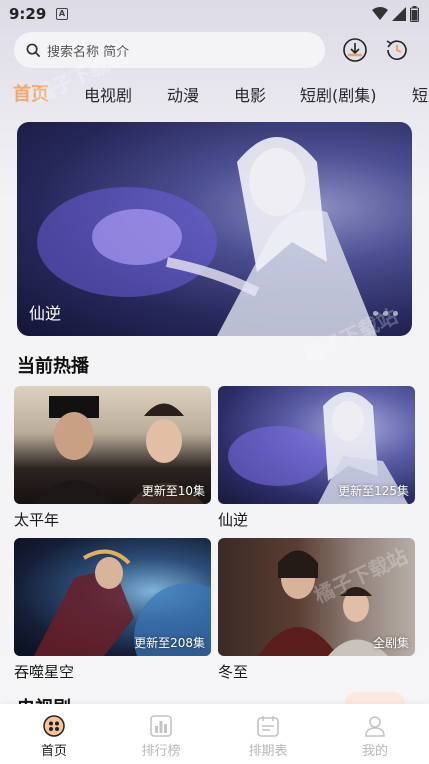 The height and width of the screenshot is (764, 429). I want to click on section-title-hot: 当前热播, so click(53, 366).